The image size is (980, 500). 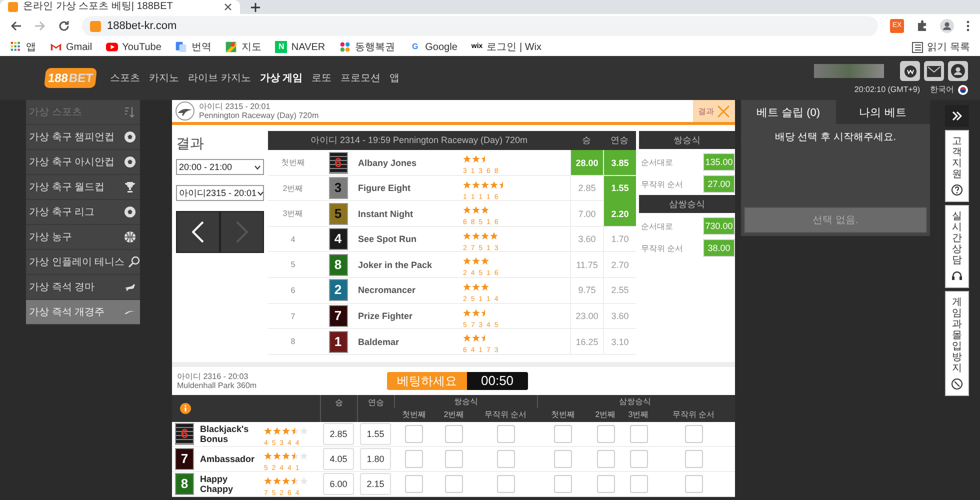 I want to click on bookmark: 동행복권, so click(x=367, y=47).